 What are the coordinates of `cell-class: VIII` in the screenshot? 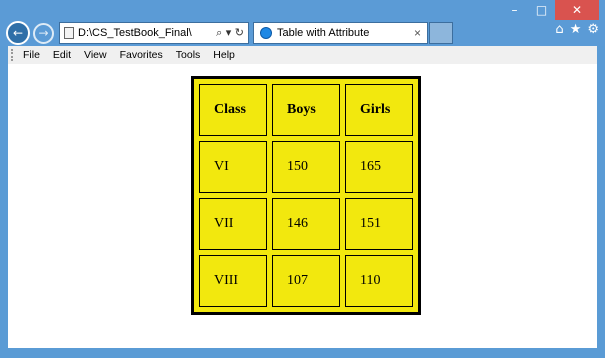 It's located at (233, 281).